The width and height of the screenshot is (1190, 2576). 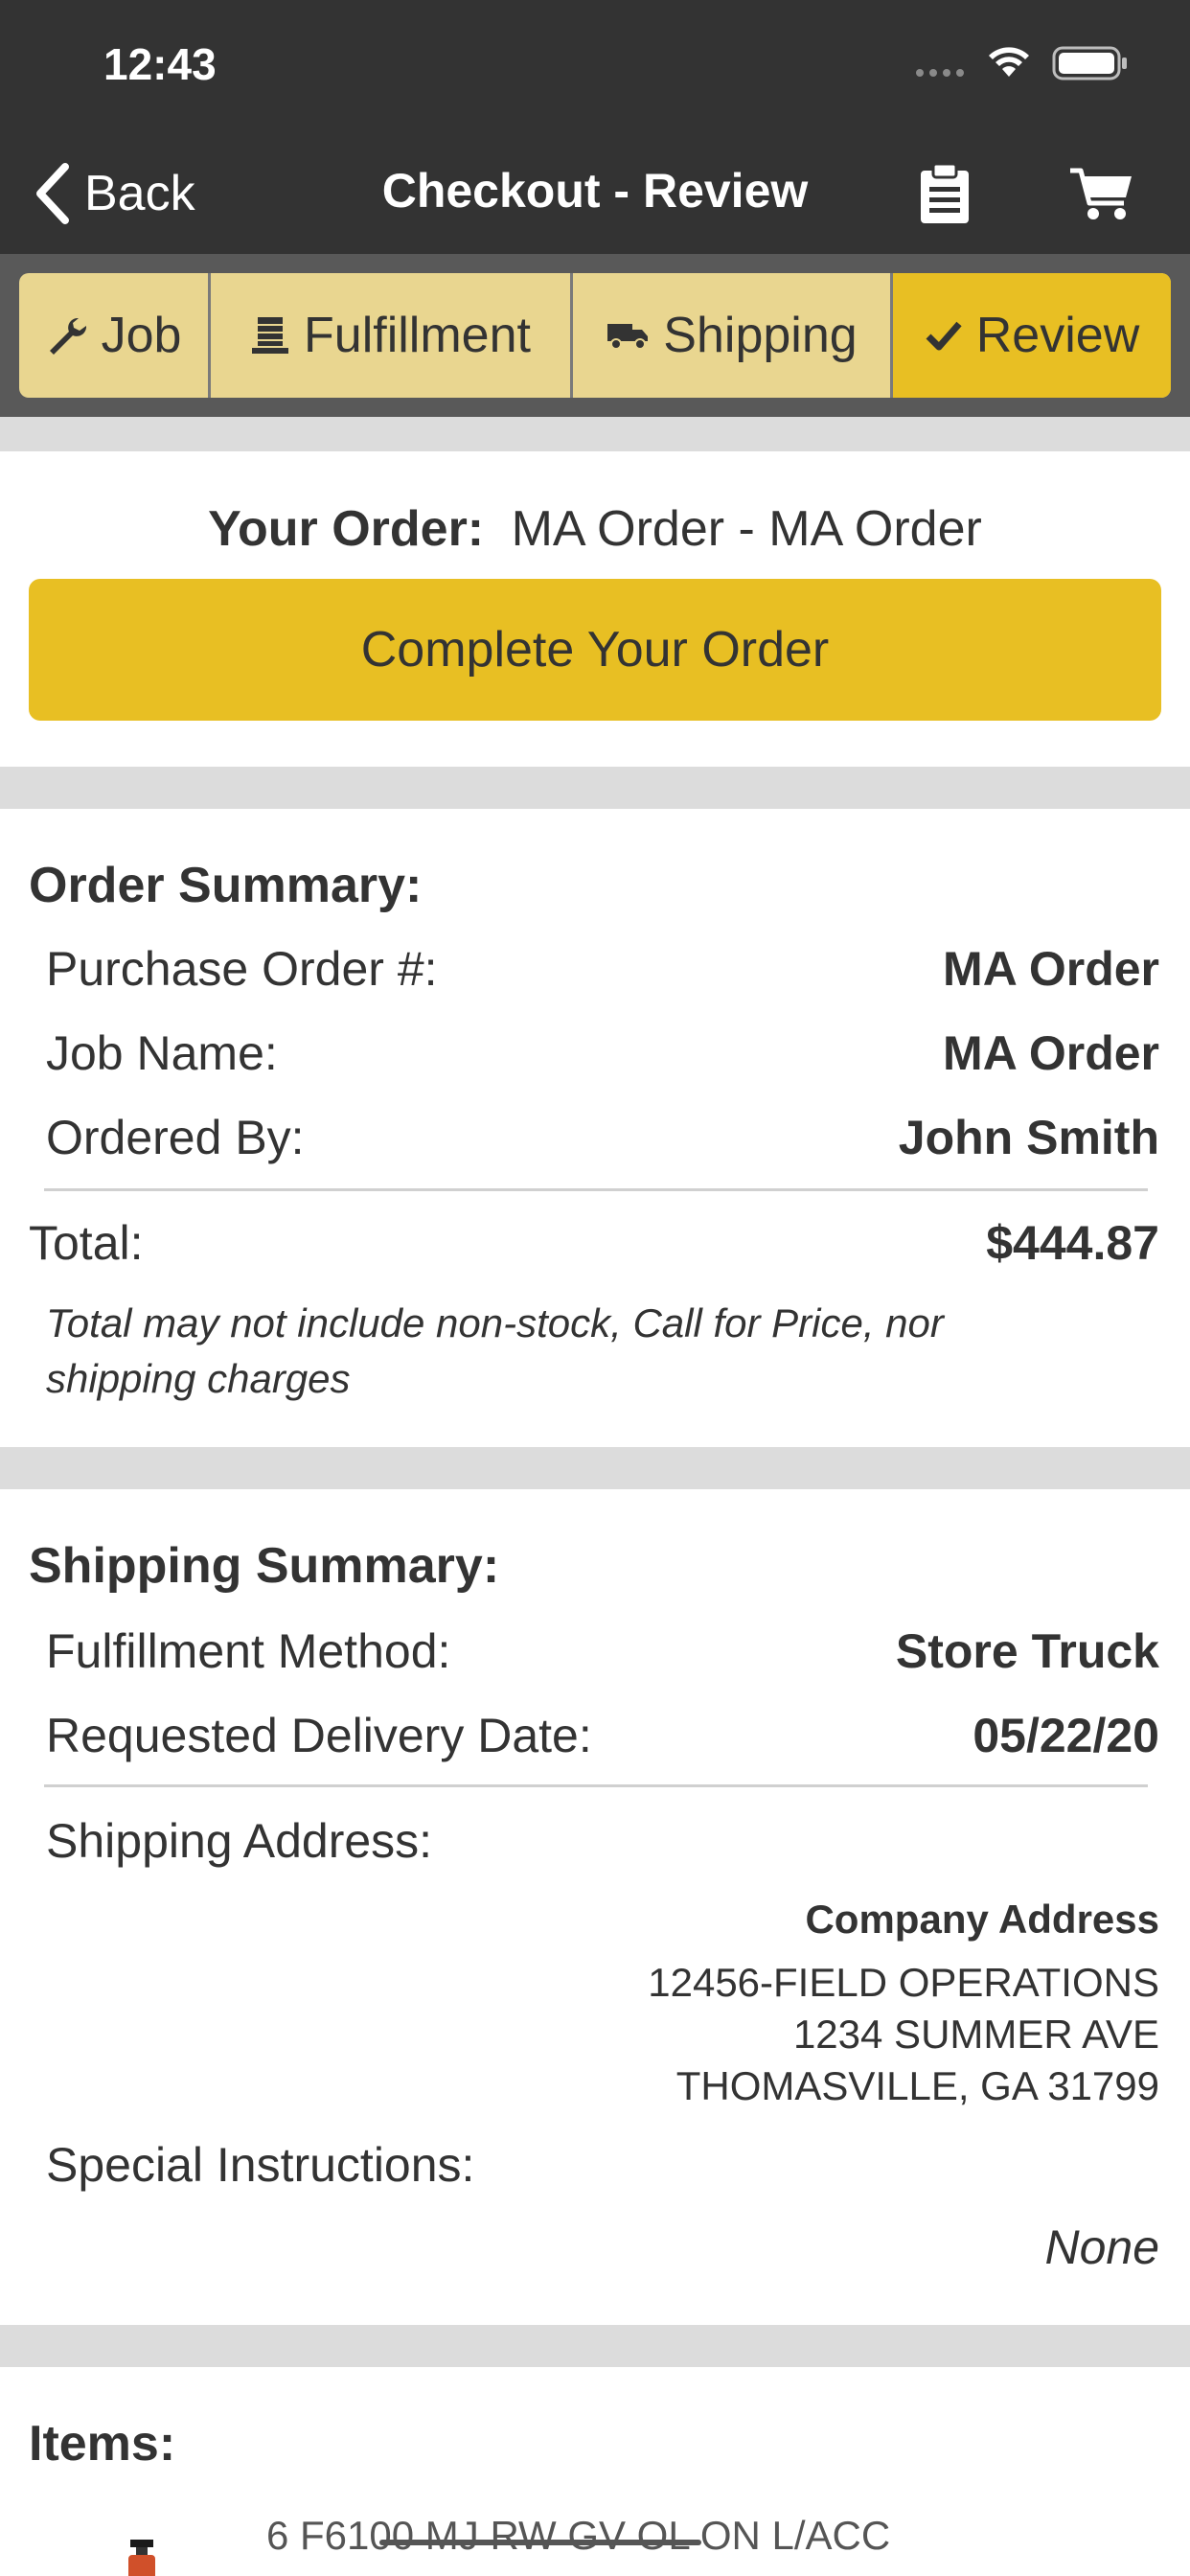 What do you see at coordinates (142, 2558) in the screenshot?
I see `item-thumbnail` at bounding box center [142, 2558].